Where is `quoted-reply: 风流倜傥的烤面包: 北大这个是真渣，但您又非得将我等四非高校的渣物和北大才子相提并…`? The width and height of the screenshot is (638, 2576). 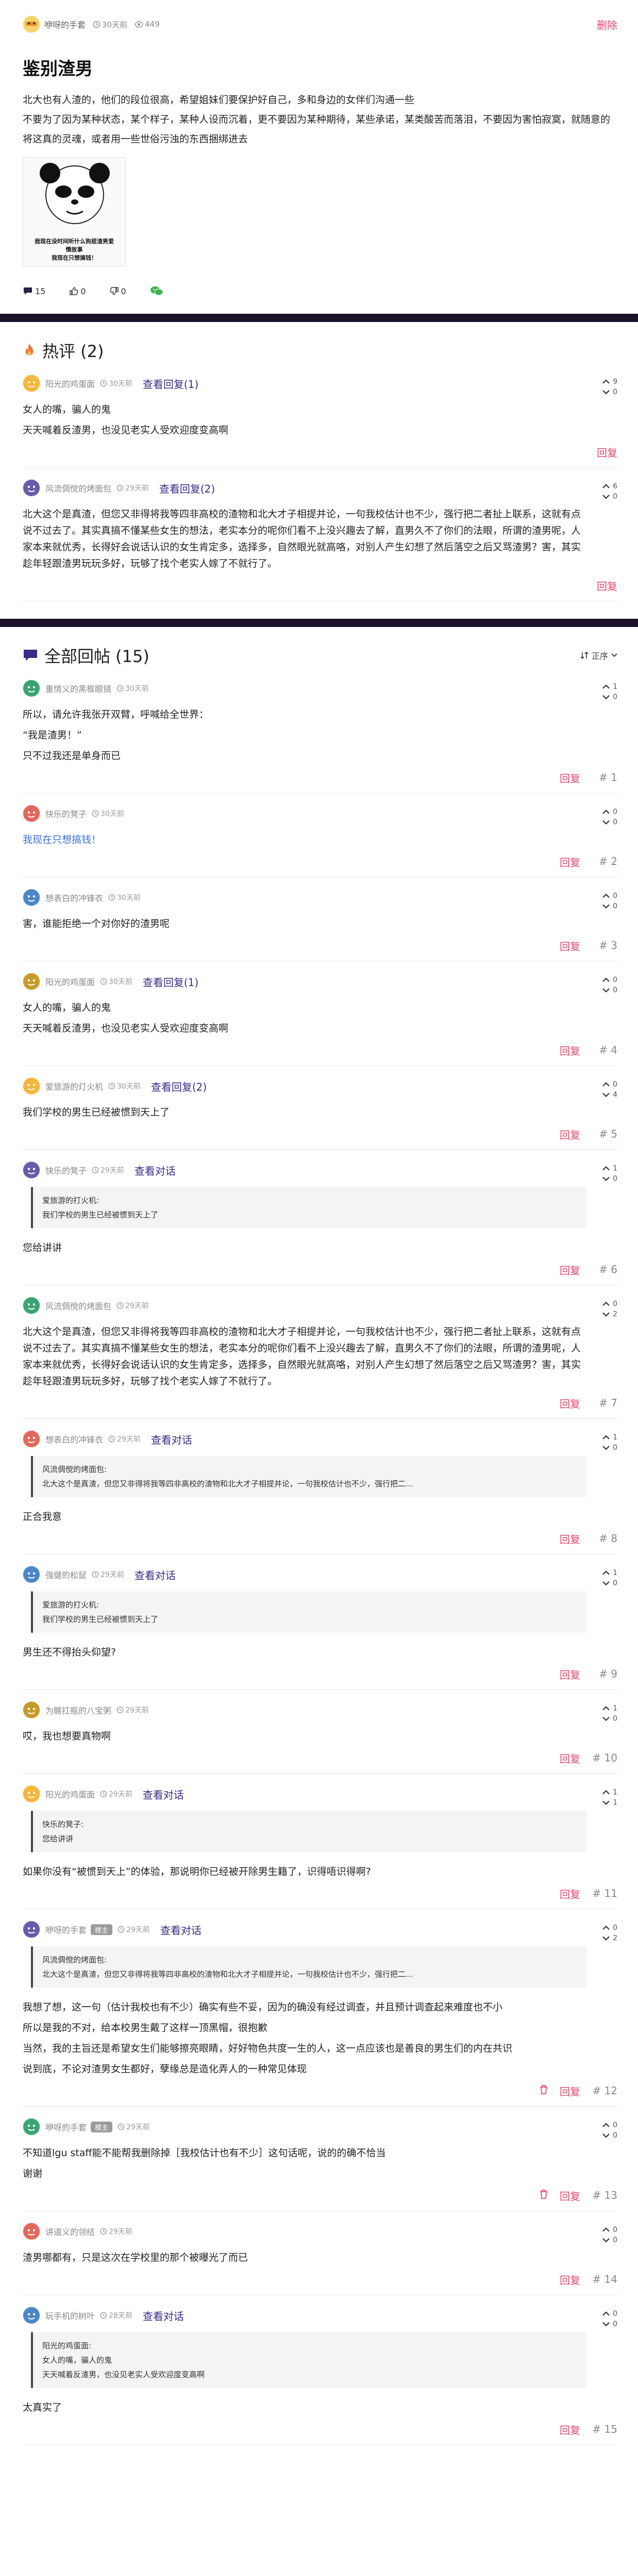 quoted-reply: 风流倜傥的烤面包: 北大这个是真渣，但您又非得将我等四非高校的渣物和北大才子相提并… is located at coordinates (309, 1476).